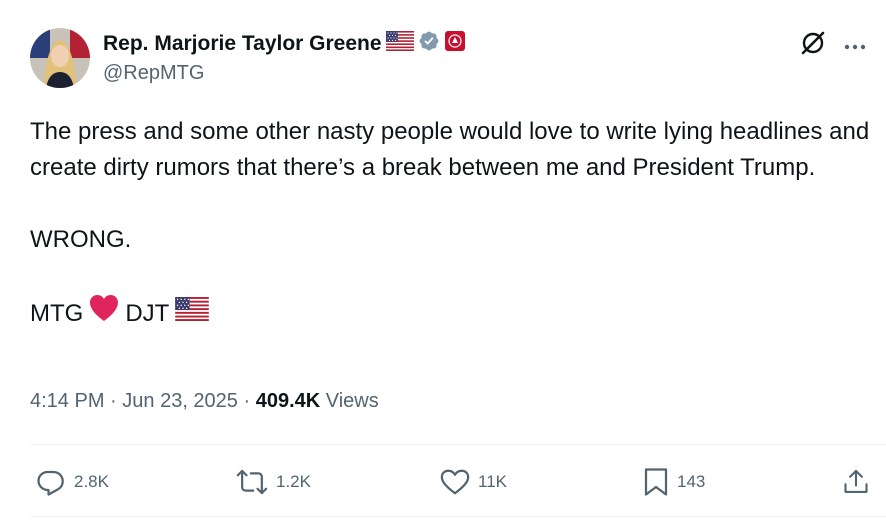  What do you see at coordinates (455, 44) in the screenshot?
I see `house-seal-icon` at bounding box center [455, 44].